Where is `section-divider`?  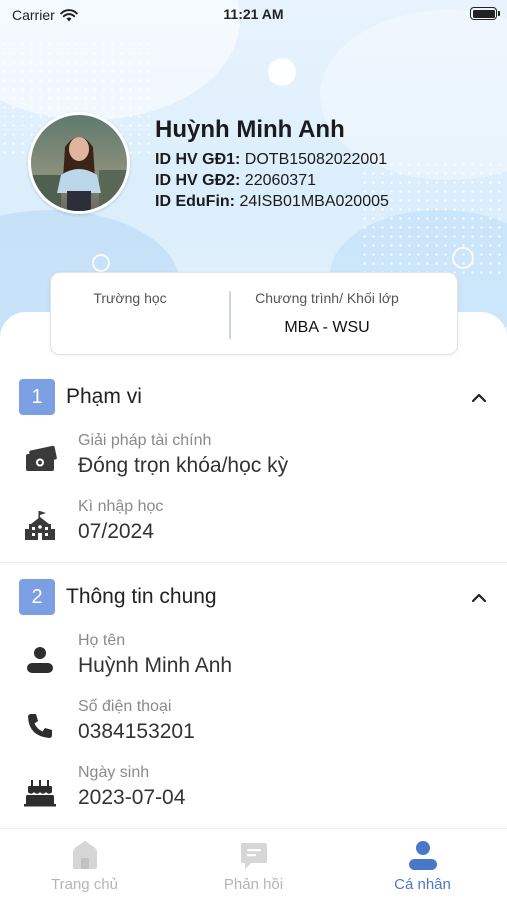 section-divider is located at coordinates (253, 562).